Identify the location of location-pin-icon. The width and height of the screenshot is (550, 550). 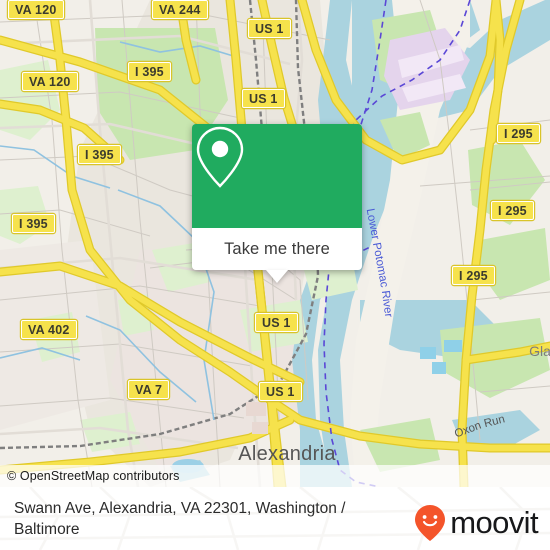
(220, 157).